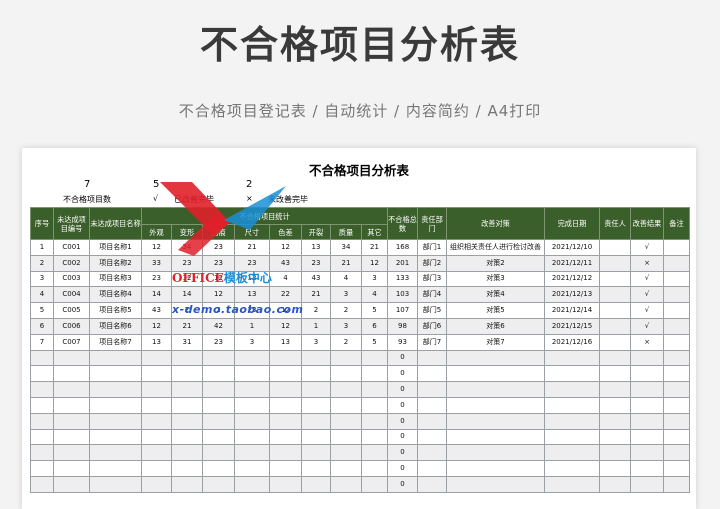  I want to click on cell-measure: 组织相关责任人进行检讨改善, so click(495, 247).